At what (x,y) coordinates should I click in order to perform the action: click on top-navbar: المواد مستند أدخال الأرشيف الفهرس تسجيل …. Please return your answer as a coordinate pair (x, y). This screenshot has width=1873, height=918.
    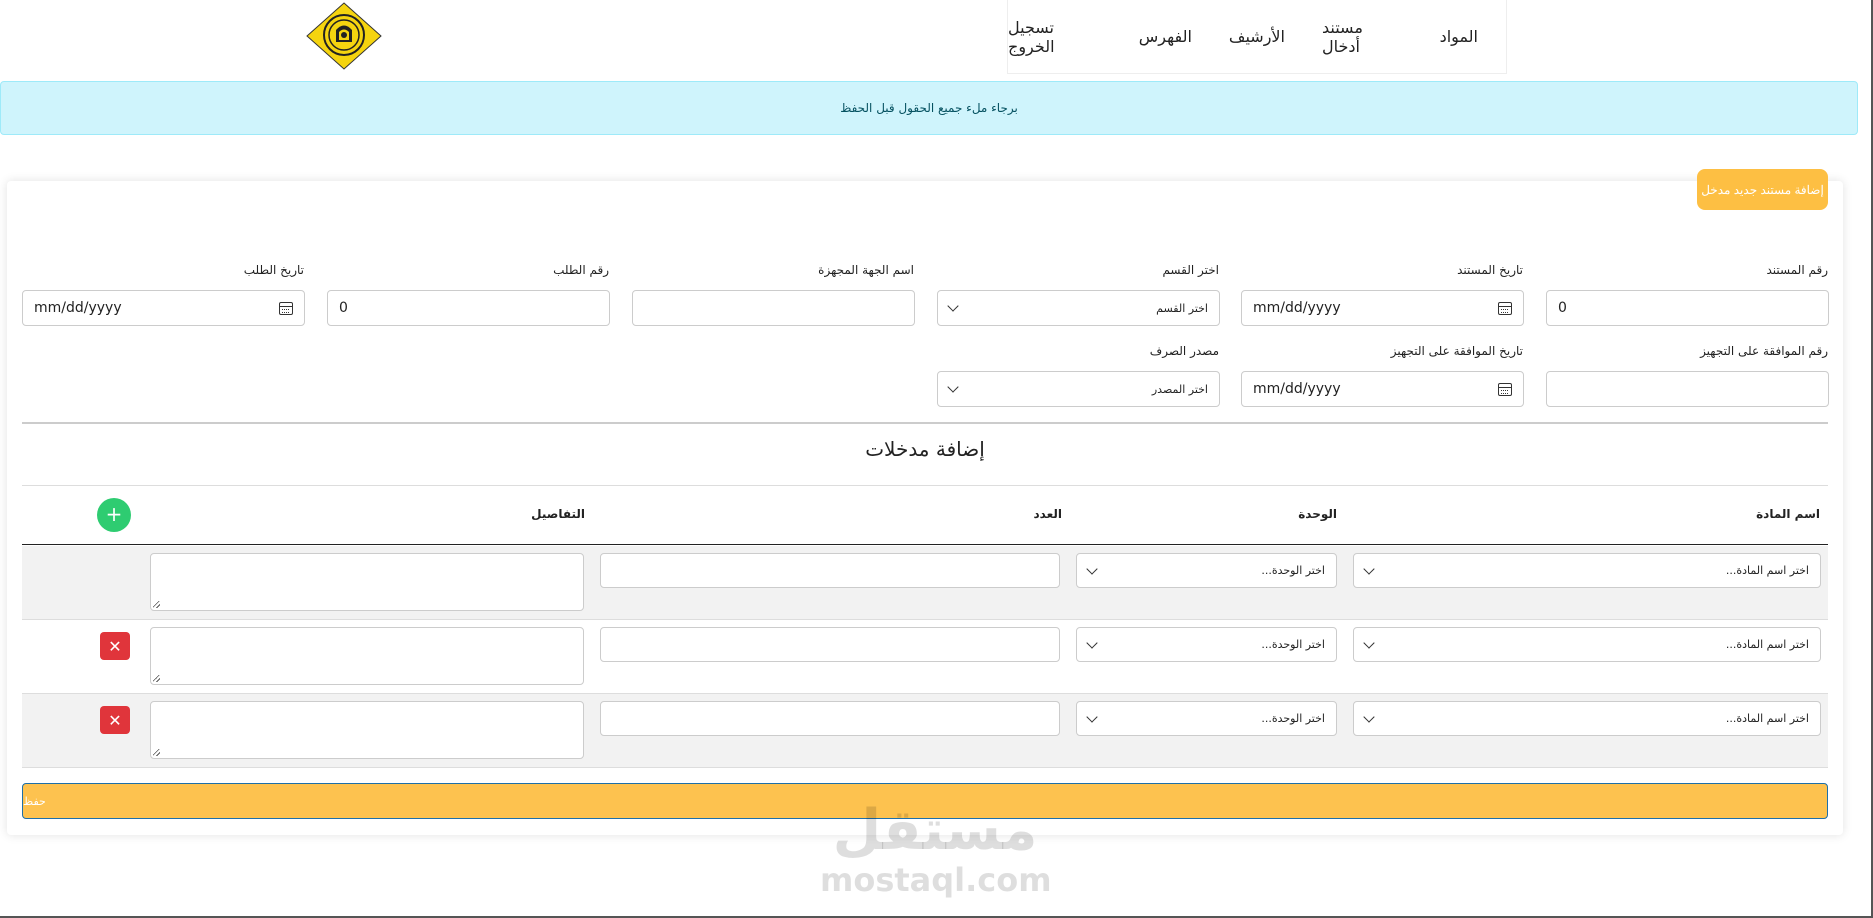
    Looking at the image, I should click on (936, 40).